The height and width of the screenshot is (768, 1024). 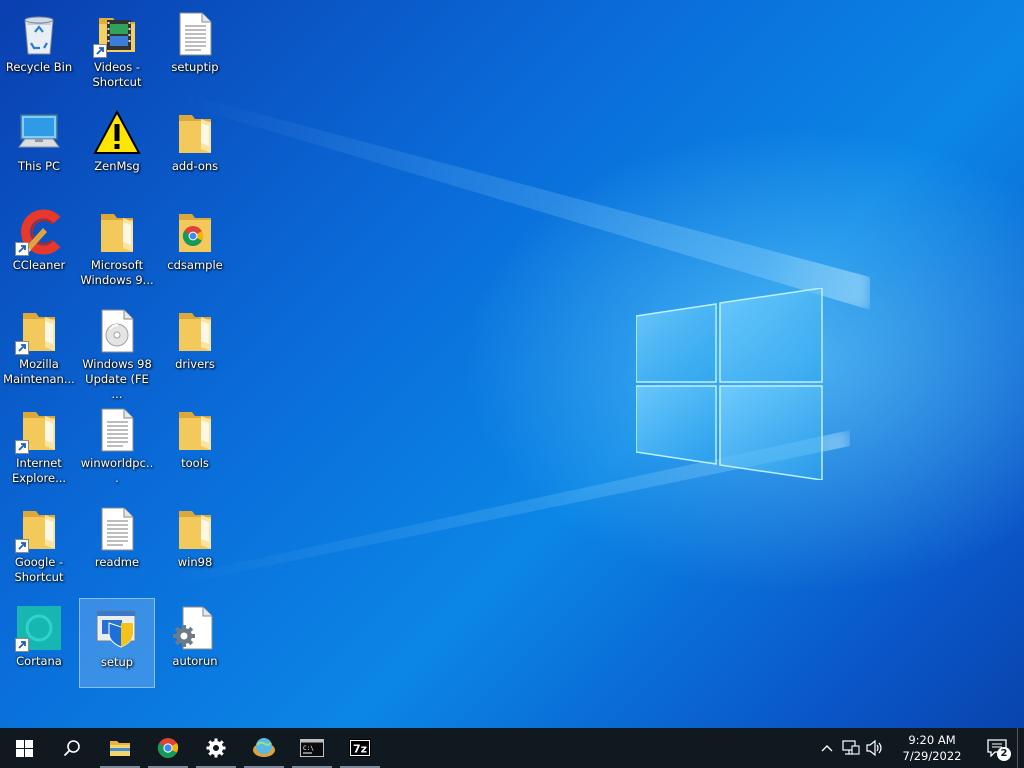 What do you see at coordinates (195, 166) in the screenshot?
I see `desktop-icon-label: add-ons` at bounding box center [195, 166].